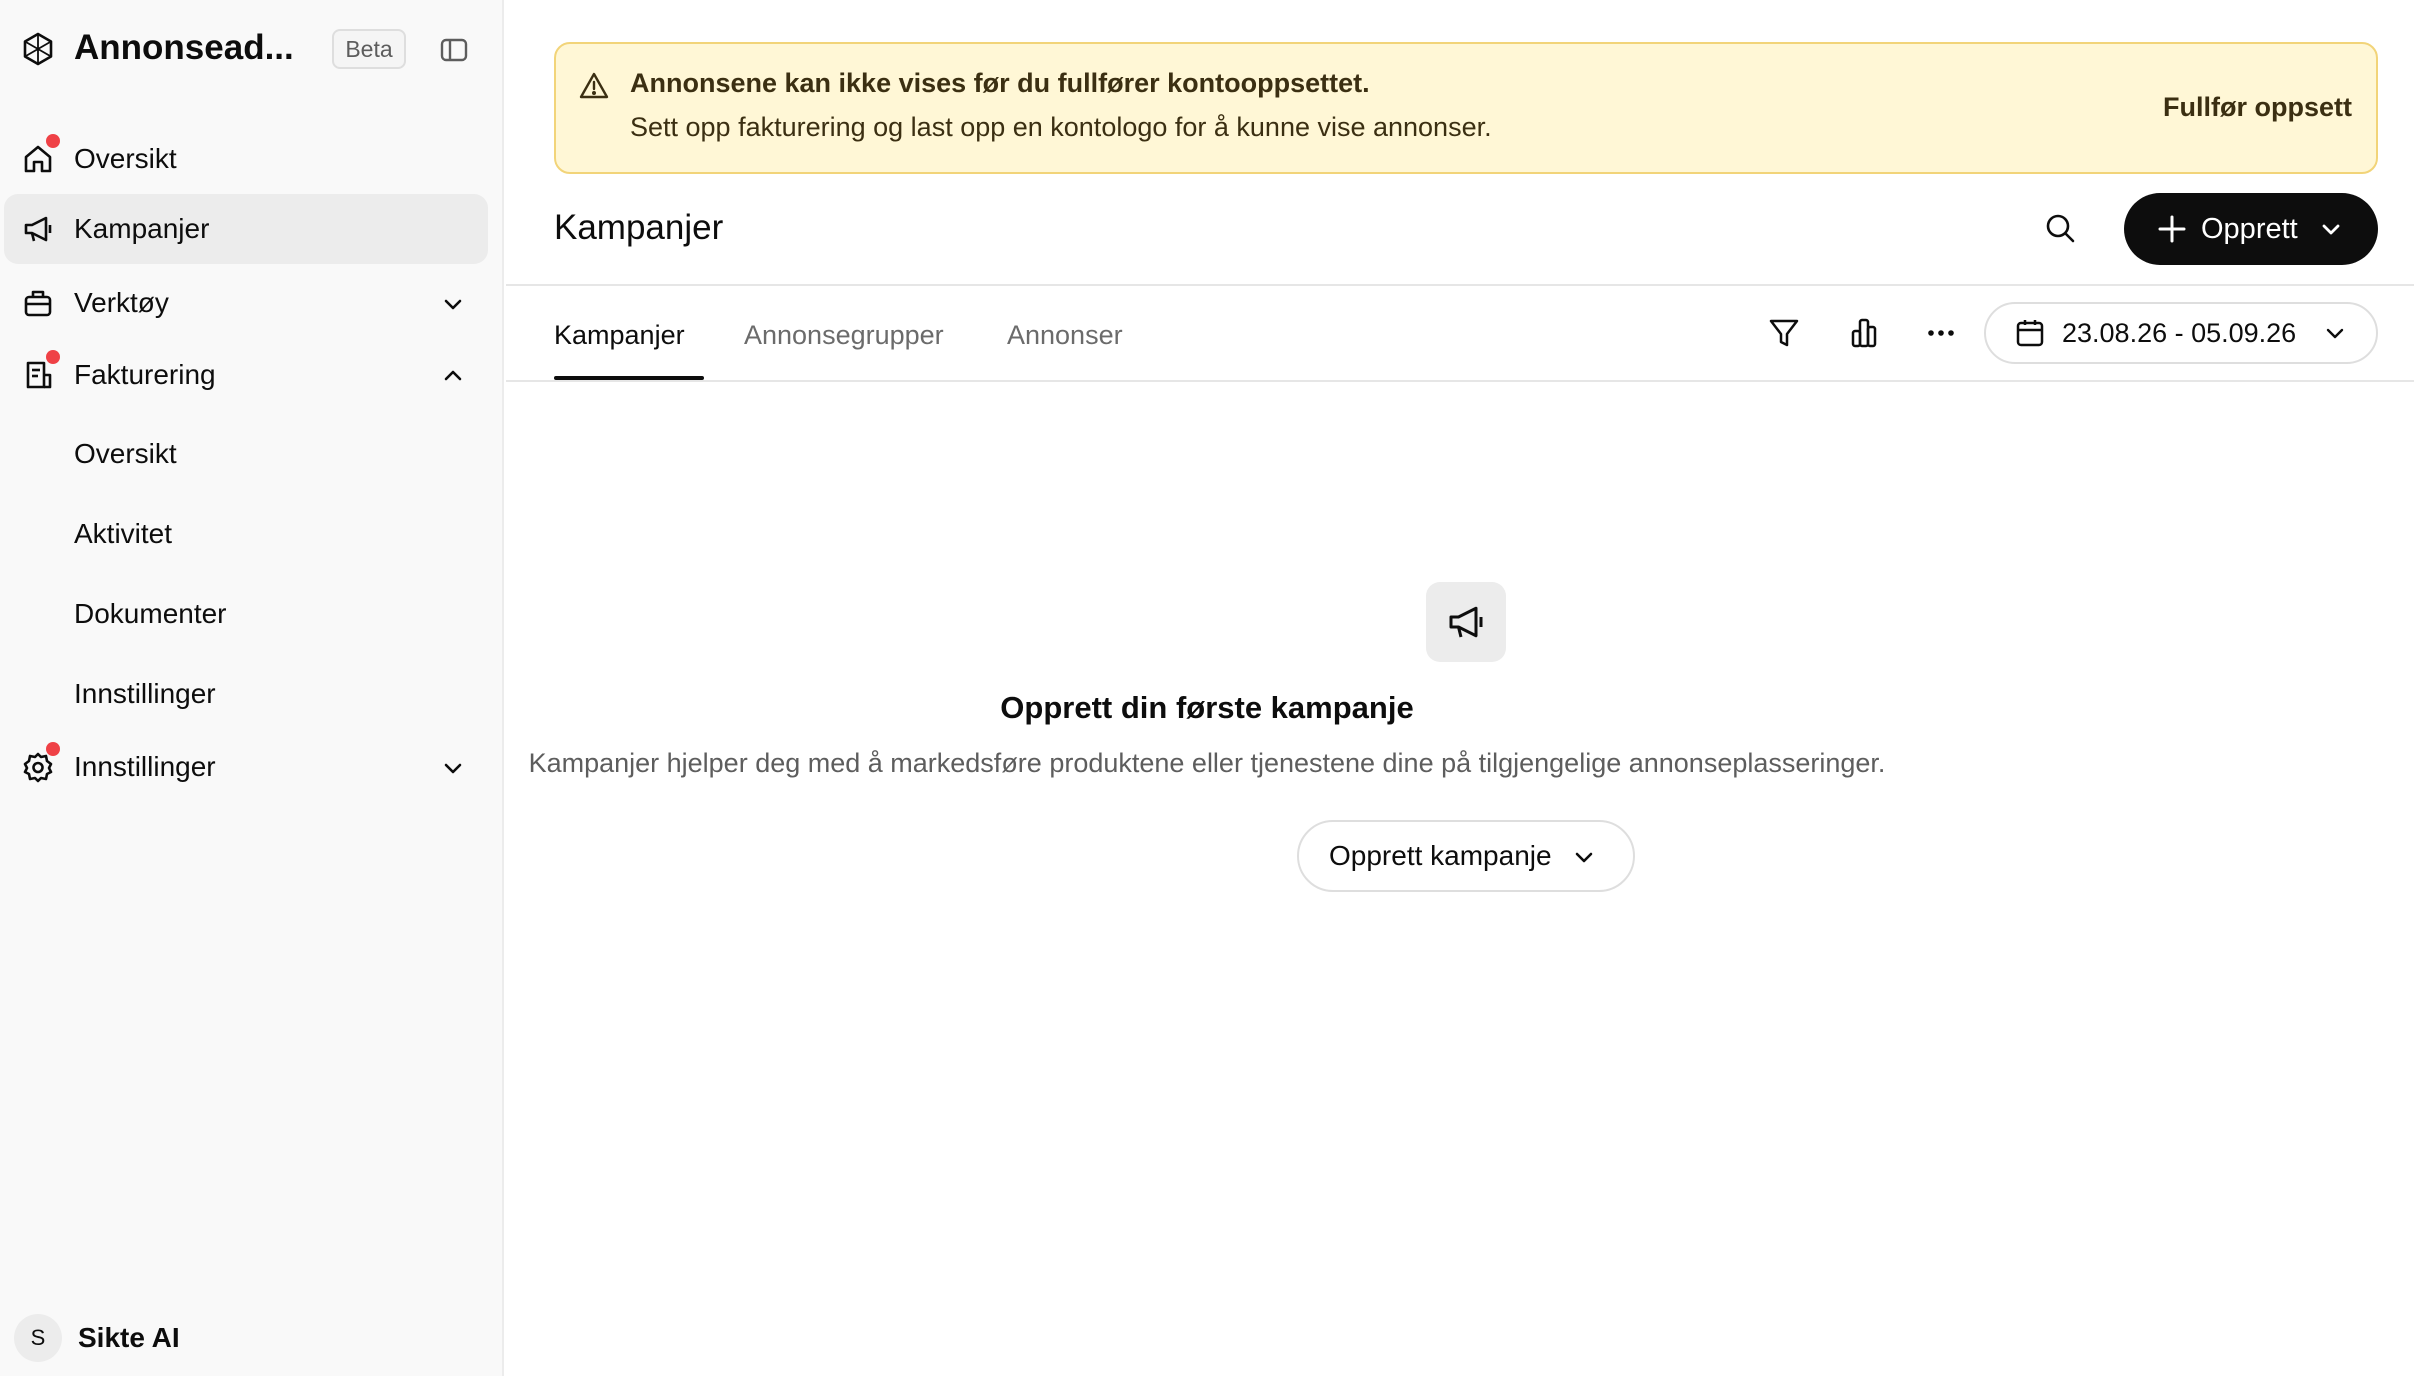 Image resolution: width=2414 pixels, height=1376 pixels. Describe the element at coordinates (2257, 107) in the screenshot. I see `complete-setup-link: Fullfør oppsett` at that location.